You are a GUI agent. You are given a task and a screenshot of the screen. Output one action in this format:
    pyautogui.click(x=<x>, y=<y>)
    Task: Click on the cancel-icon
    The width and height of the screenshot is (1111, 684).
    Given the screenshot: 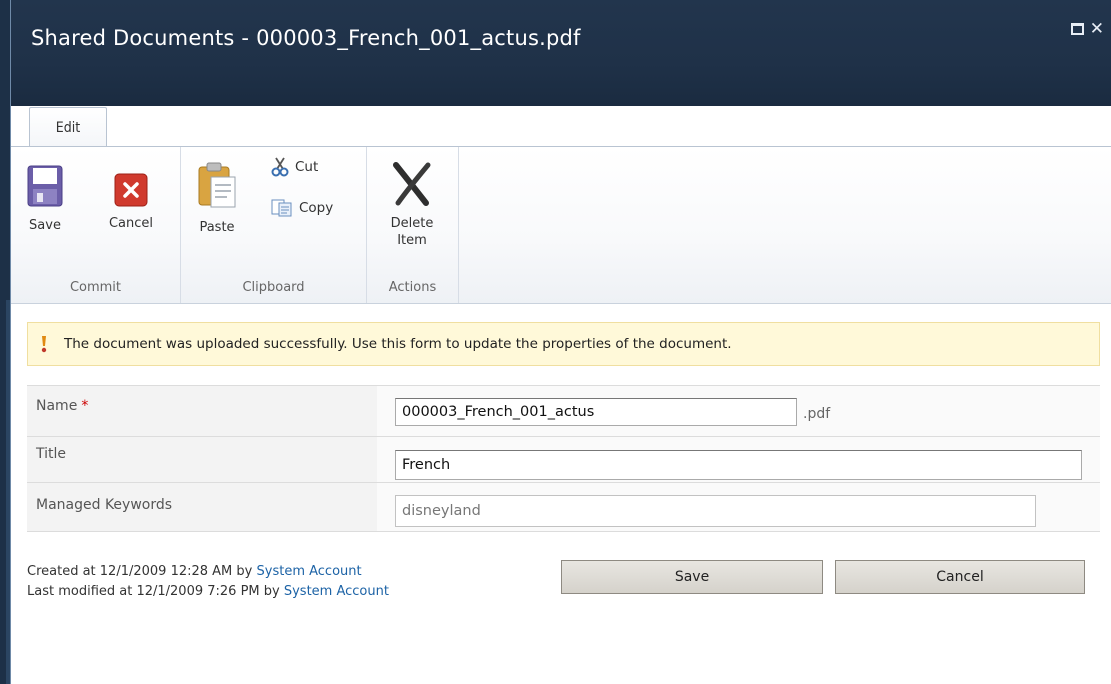 What is the action you would take?
    pyautogui.click(x=131, y=190)
    